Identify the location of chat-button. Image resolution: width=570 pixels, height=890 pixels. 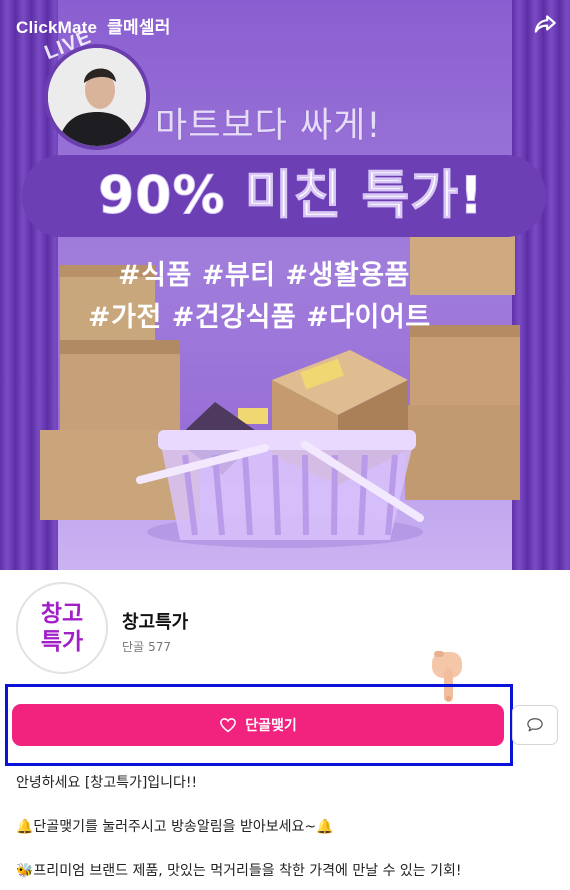
(535, 725).